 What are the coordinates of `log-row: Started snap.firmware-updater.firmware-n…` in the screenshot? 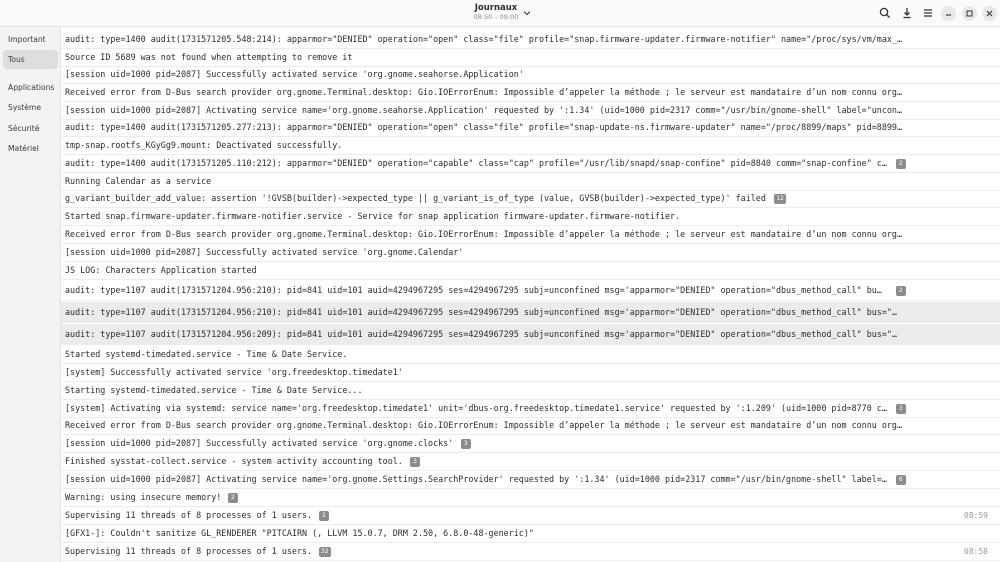 It's located at (530, 217).